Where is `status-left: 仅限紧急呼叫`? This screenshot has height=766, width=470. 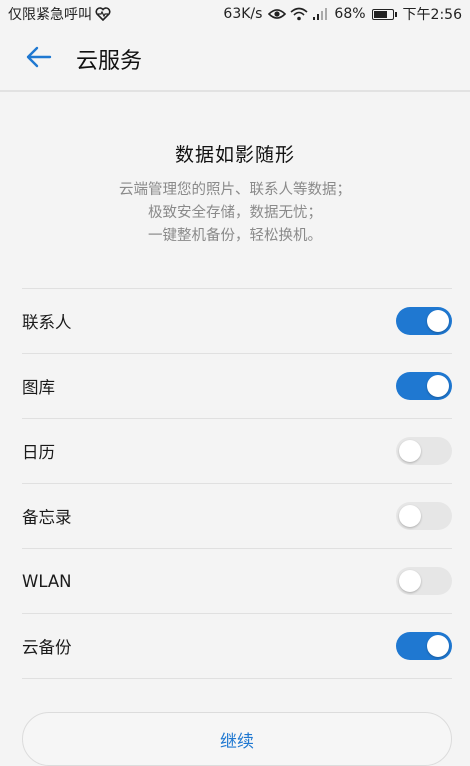
status-left: 仅限紧急呼叫 is located at coordinates (59, 14).